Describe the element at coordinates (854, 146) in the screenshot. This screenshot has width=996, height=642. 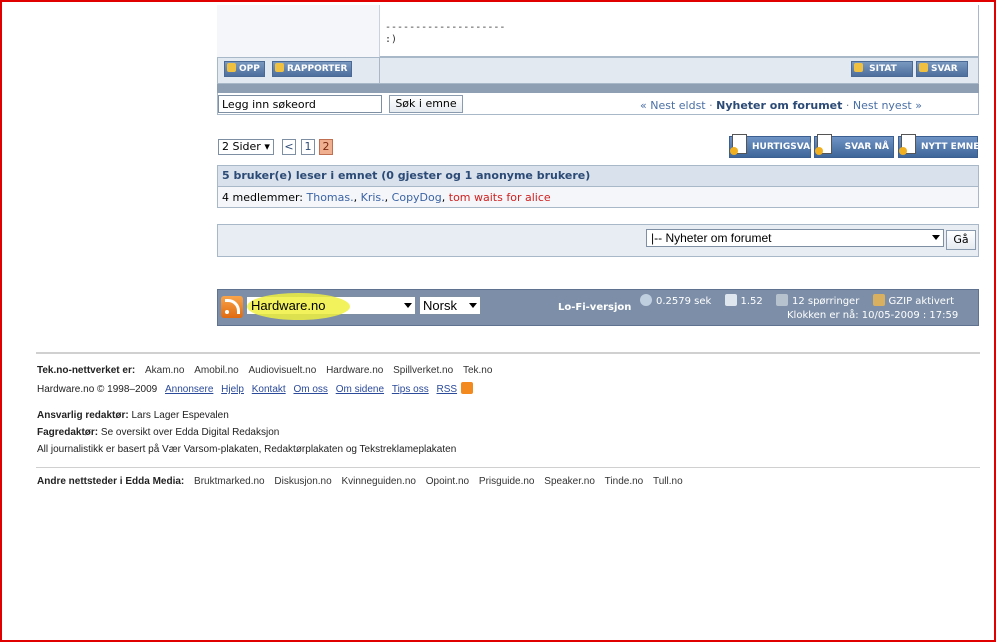
I see `reply-now-button: SVAR NÅ` at that location.